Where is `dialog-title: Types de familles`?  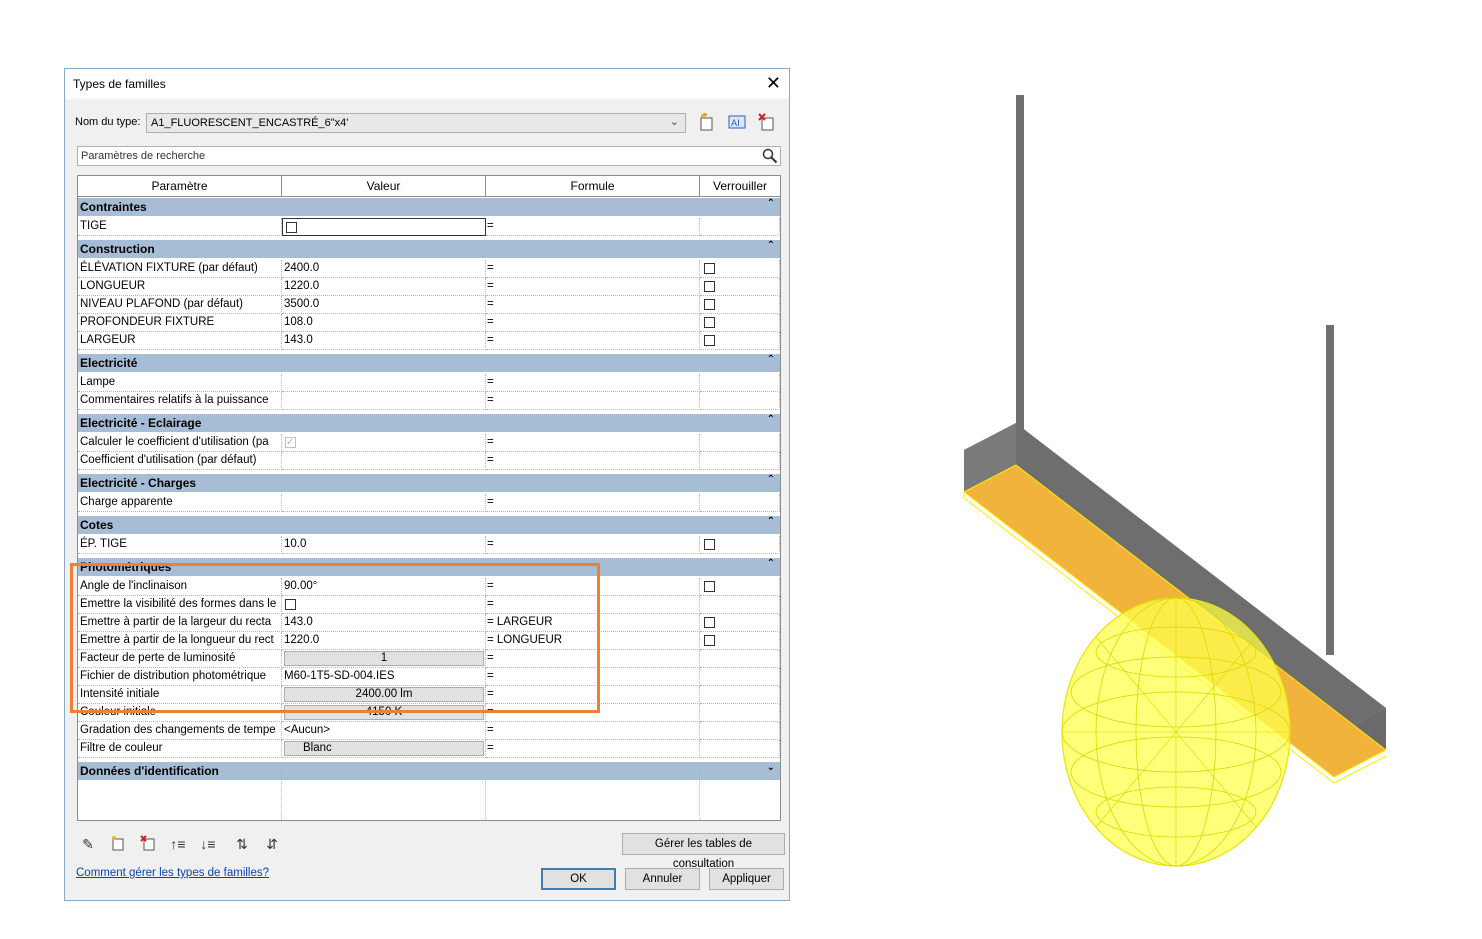
dialog-title: Types de familles is located at coordinates (119, 84).